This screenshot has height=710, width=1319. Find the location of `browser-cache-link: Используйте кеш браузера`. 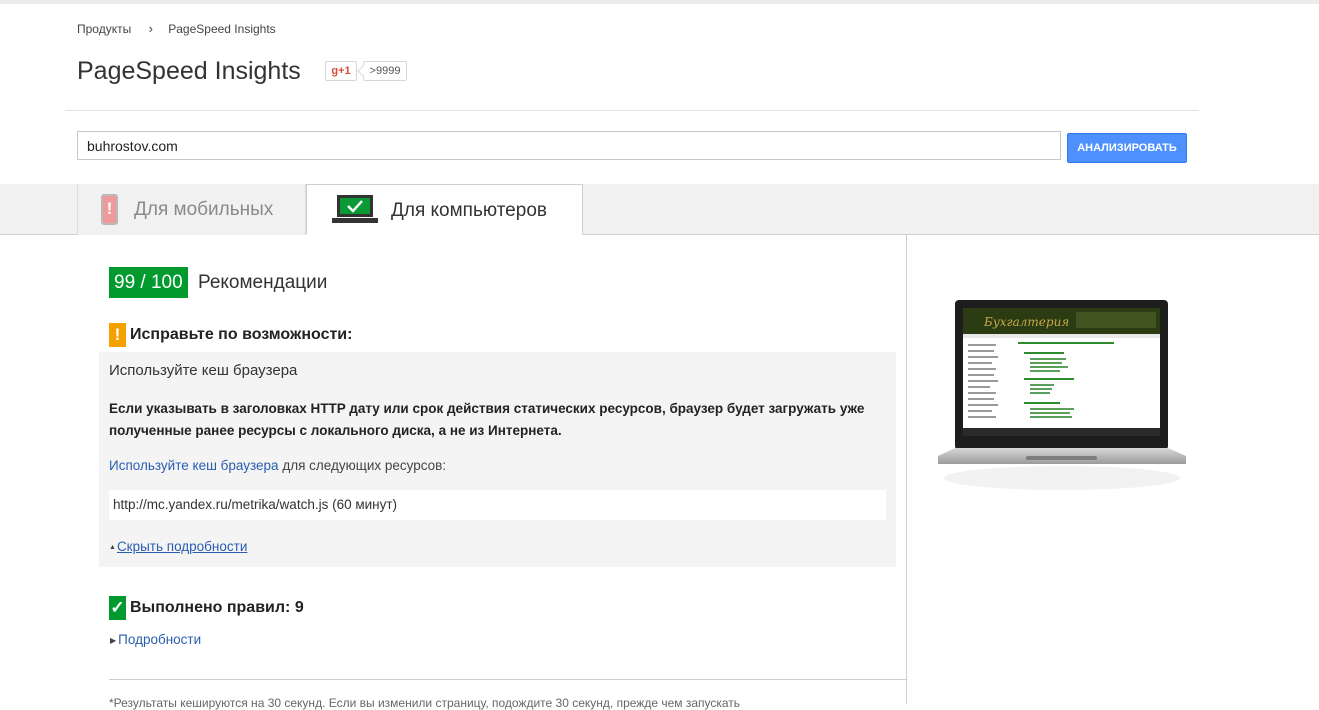

browser-cache-link: Используйте кеш браузера is located at coordinates (194, 465).